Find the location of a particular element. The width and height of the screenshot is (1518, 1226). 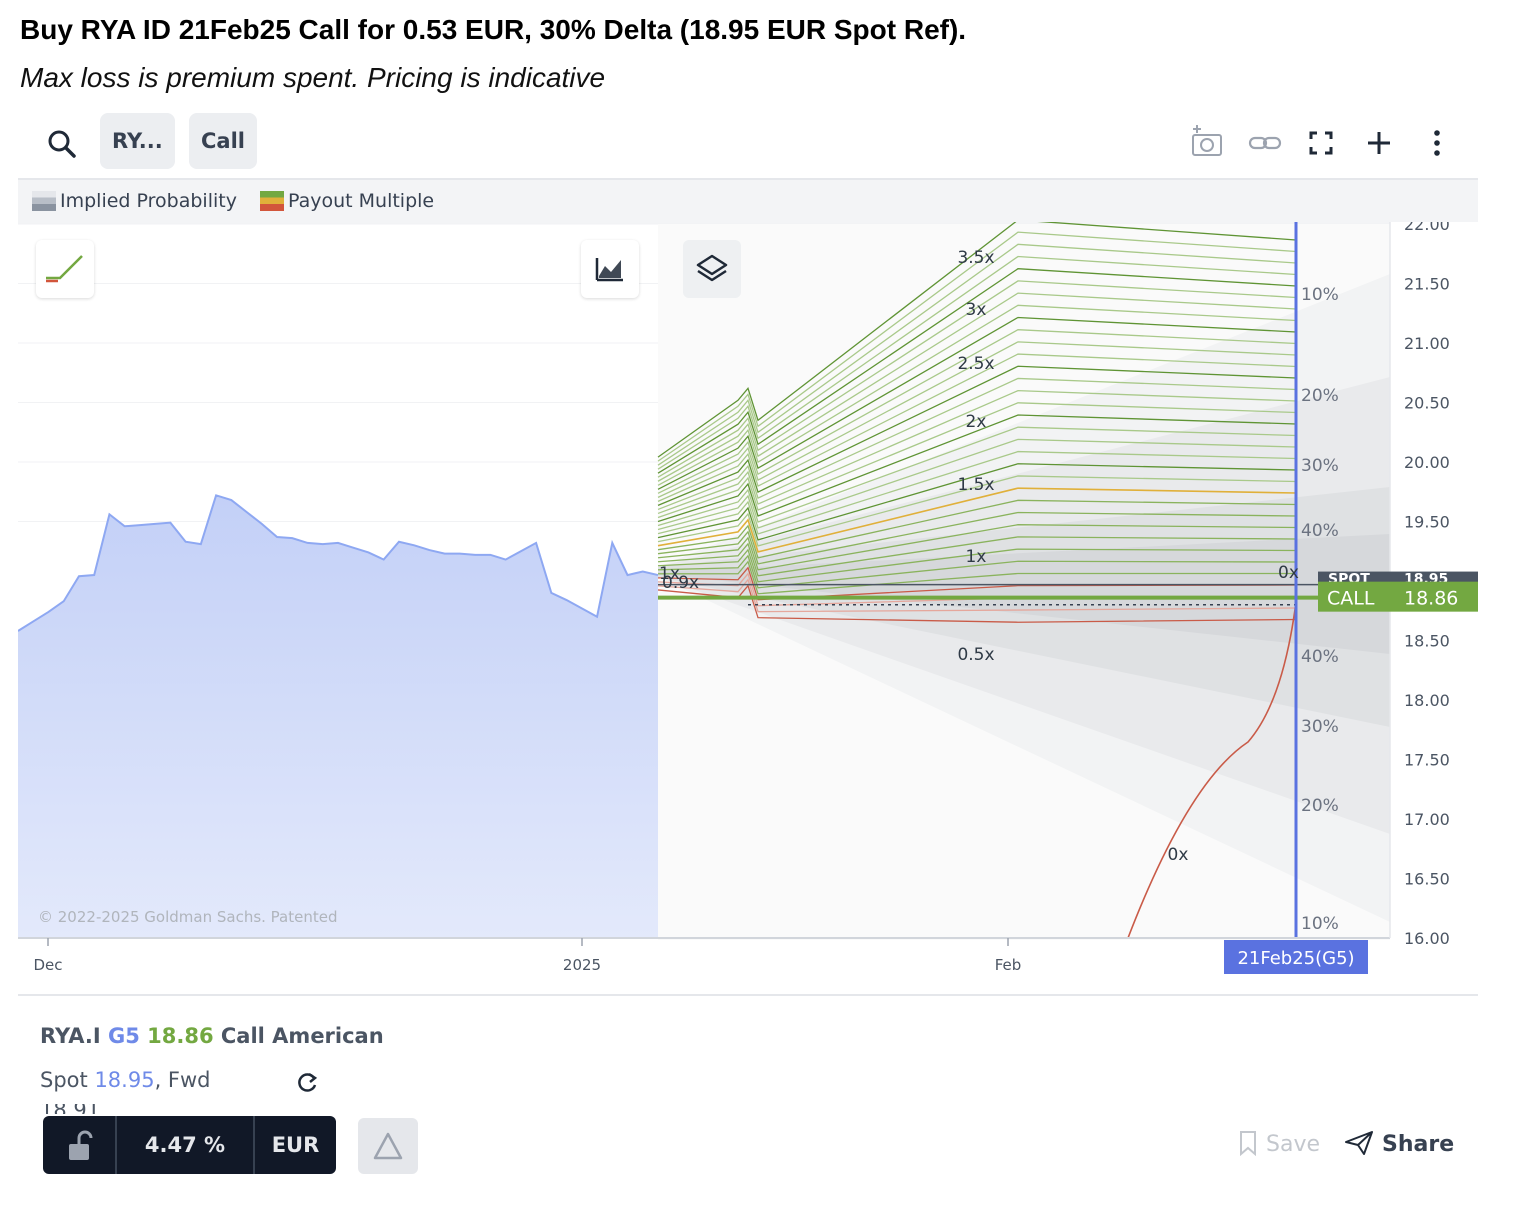

delta-button is located at coordinates (388, 1146).